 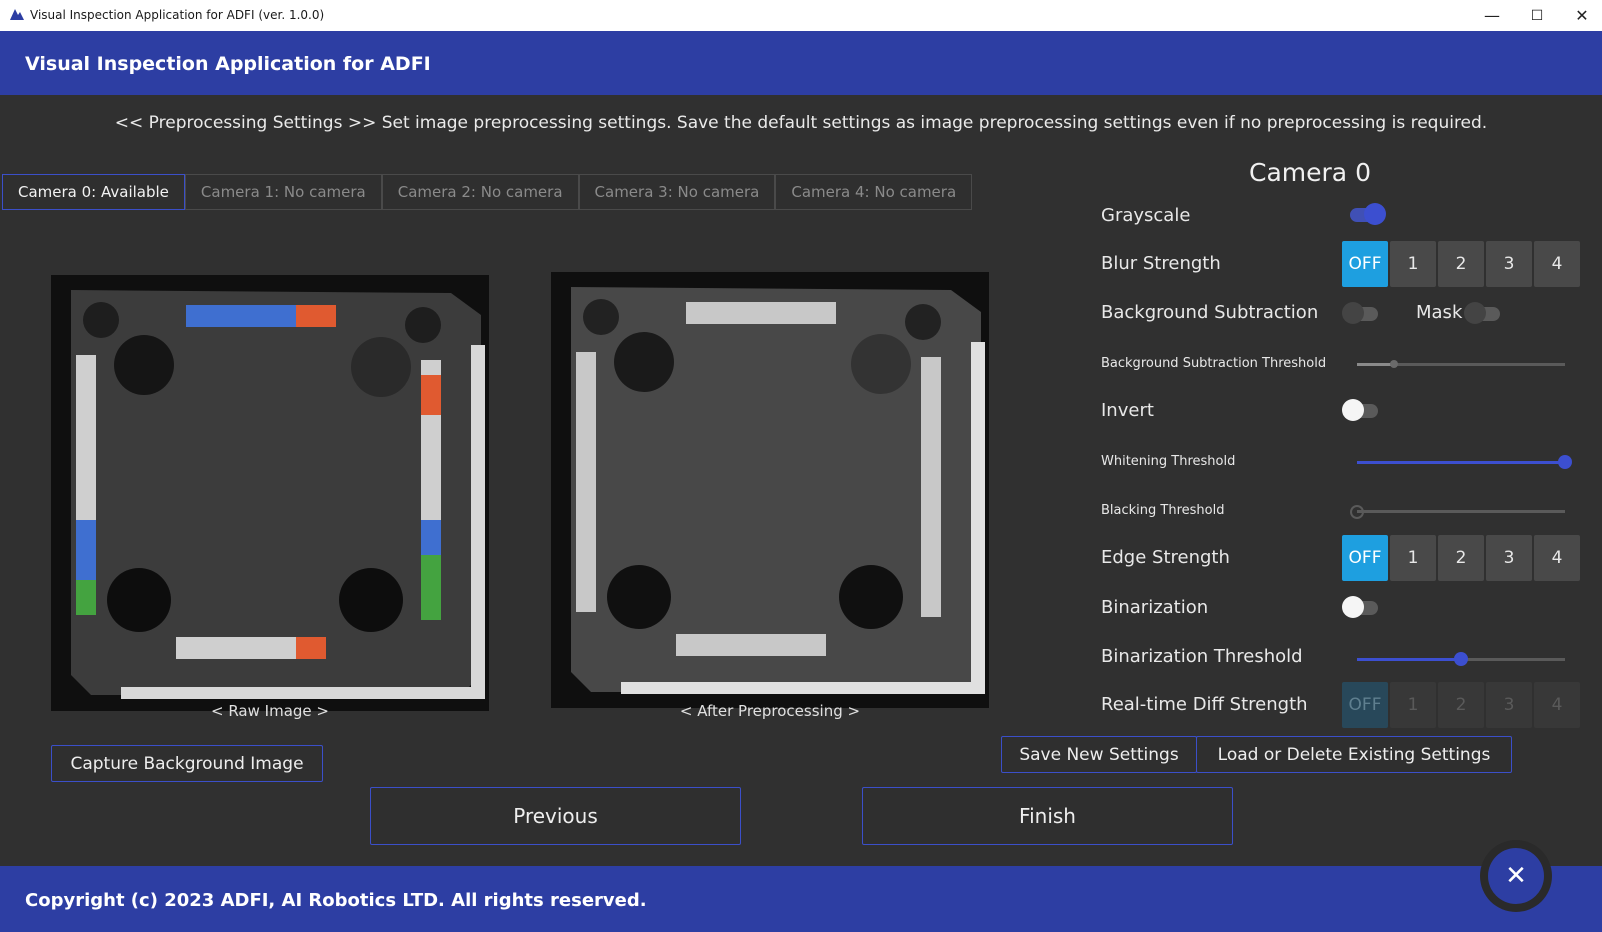 I want to click on mask-toggle, so click(x=1482, y=313).